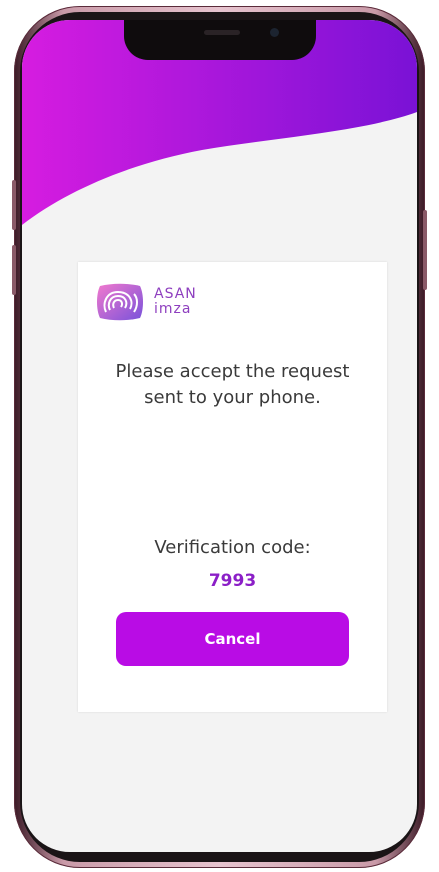 This screenshot has width=439, height=872. What do you see at coordinates (145, 302) in the screenshot?
I see `asan-imza-logo: ASAN imza` at bounding box center [145, 302].